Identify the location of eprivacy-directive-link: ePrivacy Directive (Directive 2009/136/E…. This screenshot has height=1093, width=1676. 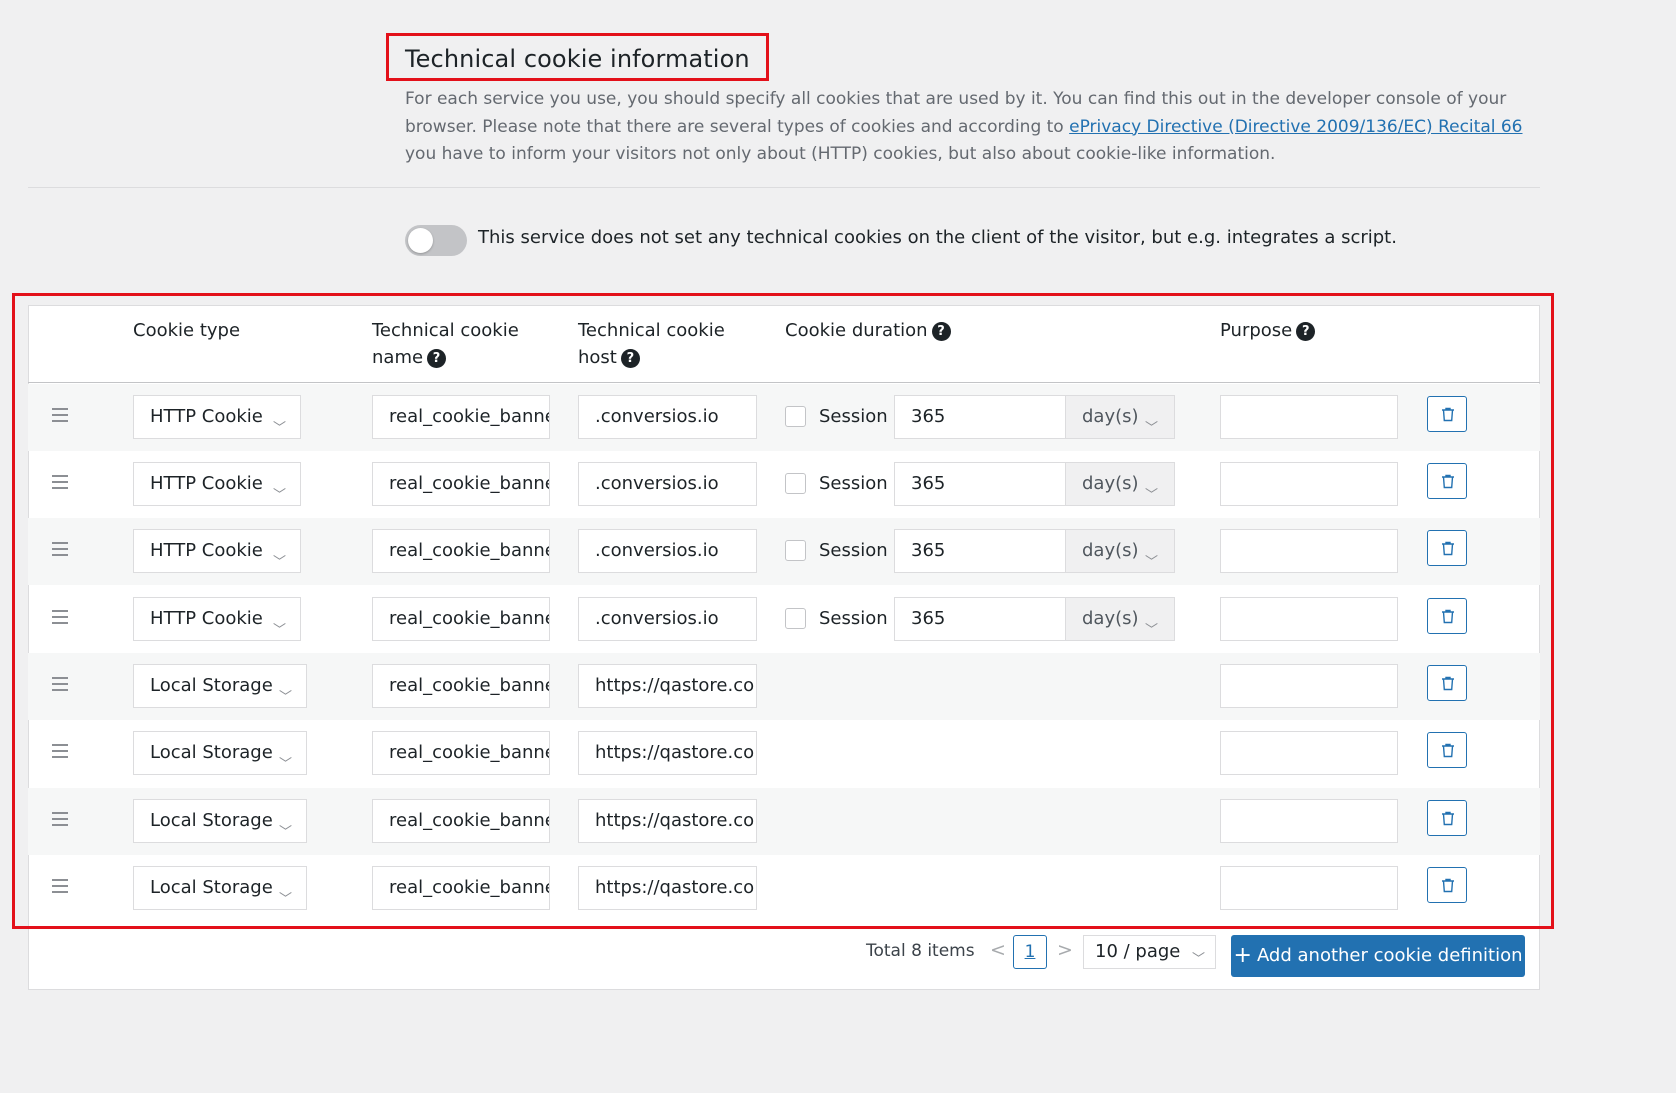
(1295, 127).